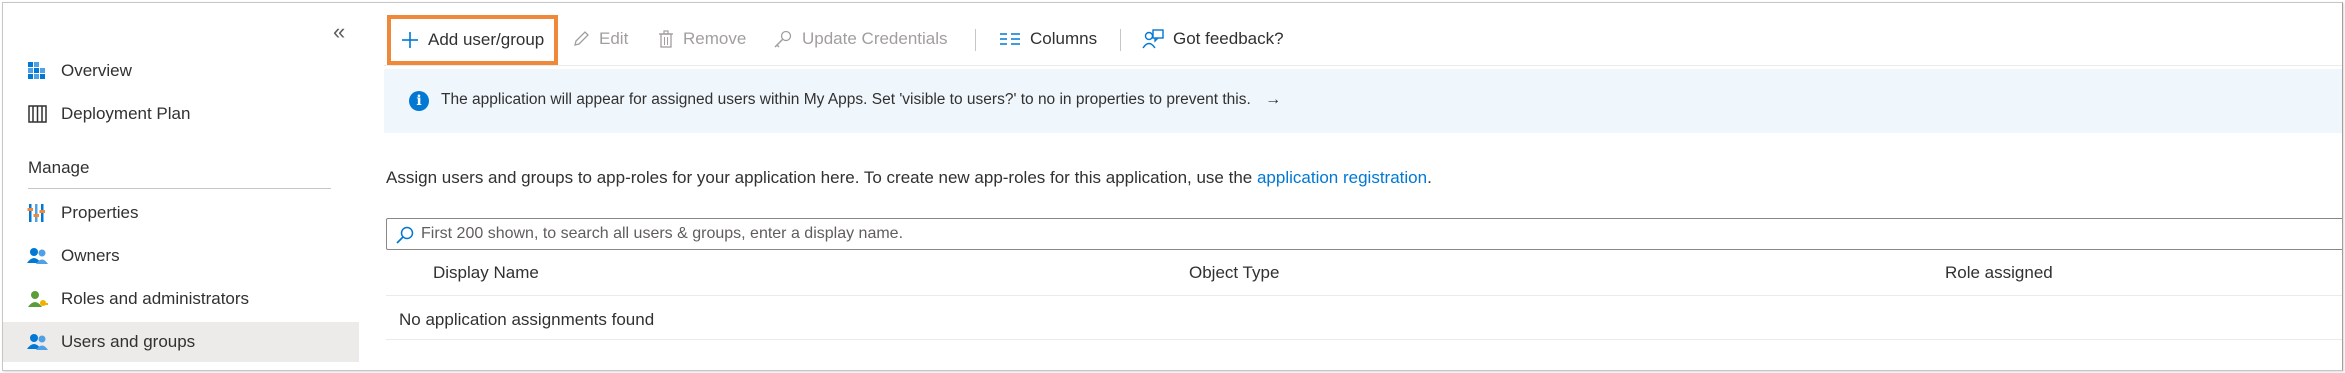 This screenshot has width=2345, height=373. Describe the element at coordinates (38, 256) in the screenshot. I see `owners-icon` at that location.